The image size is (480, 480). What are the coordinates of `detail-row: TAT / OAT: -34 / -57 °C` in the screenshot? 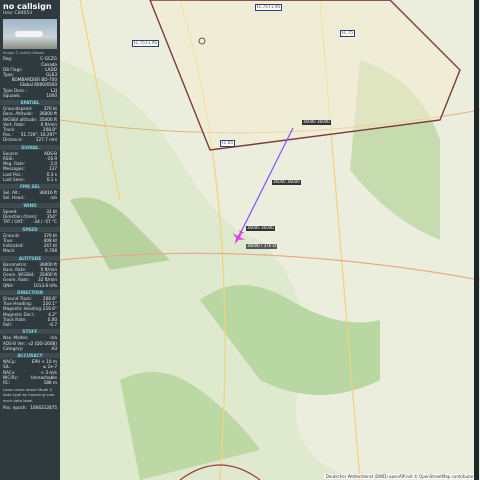 It's located at (30, 221).